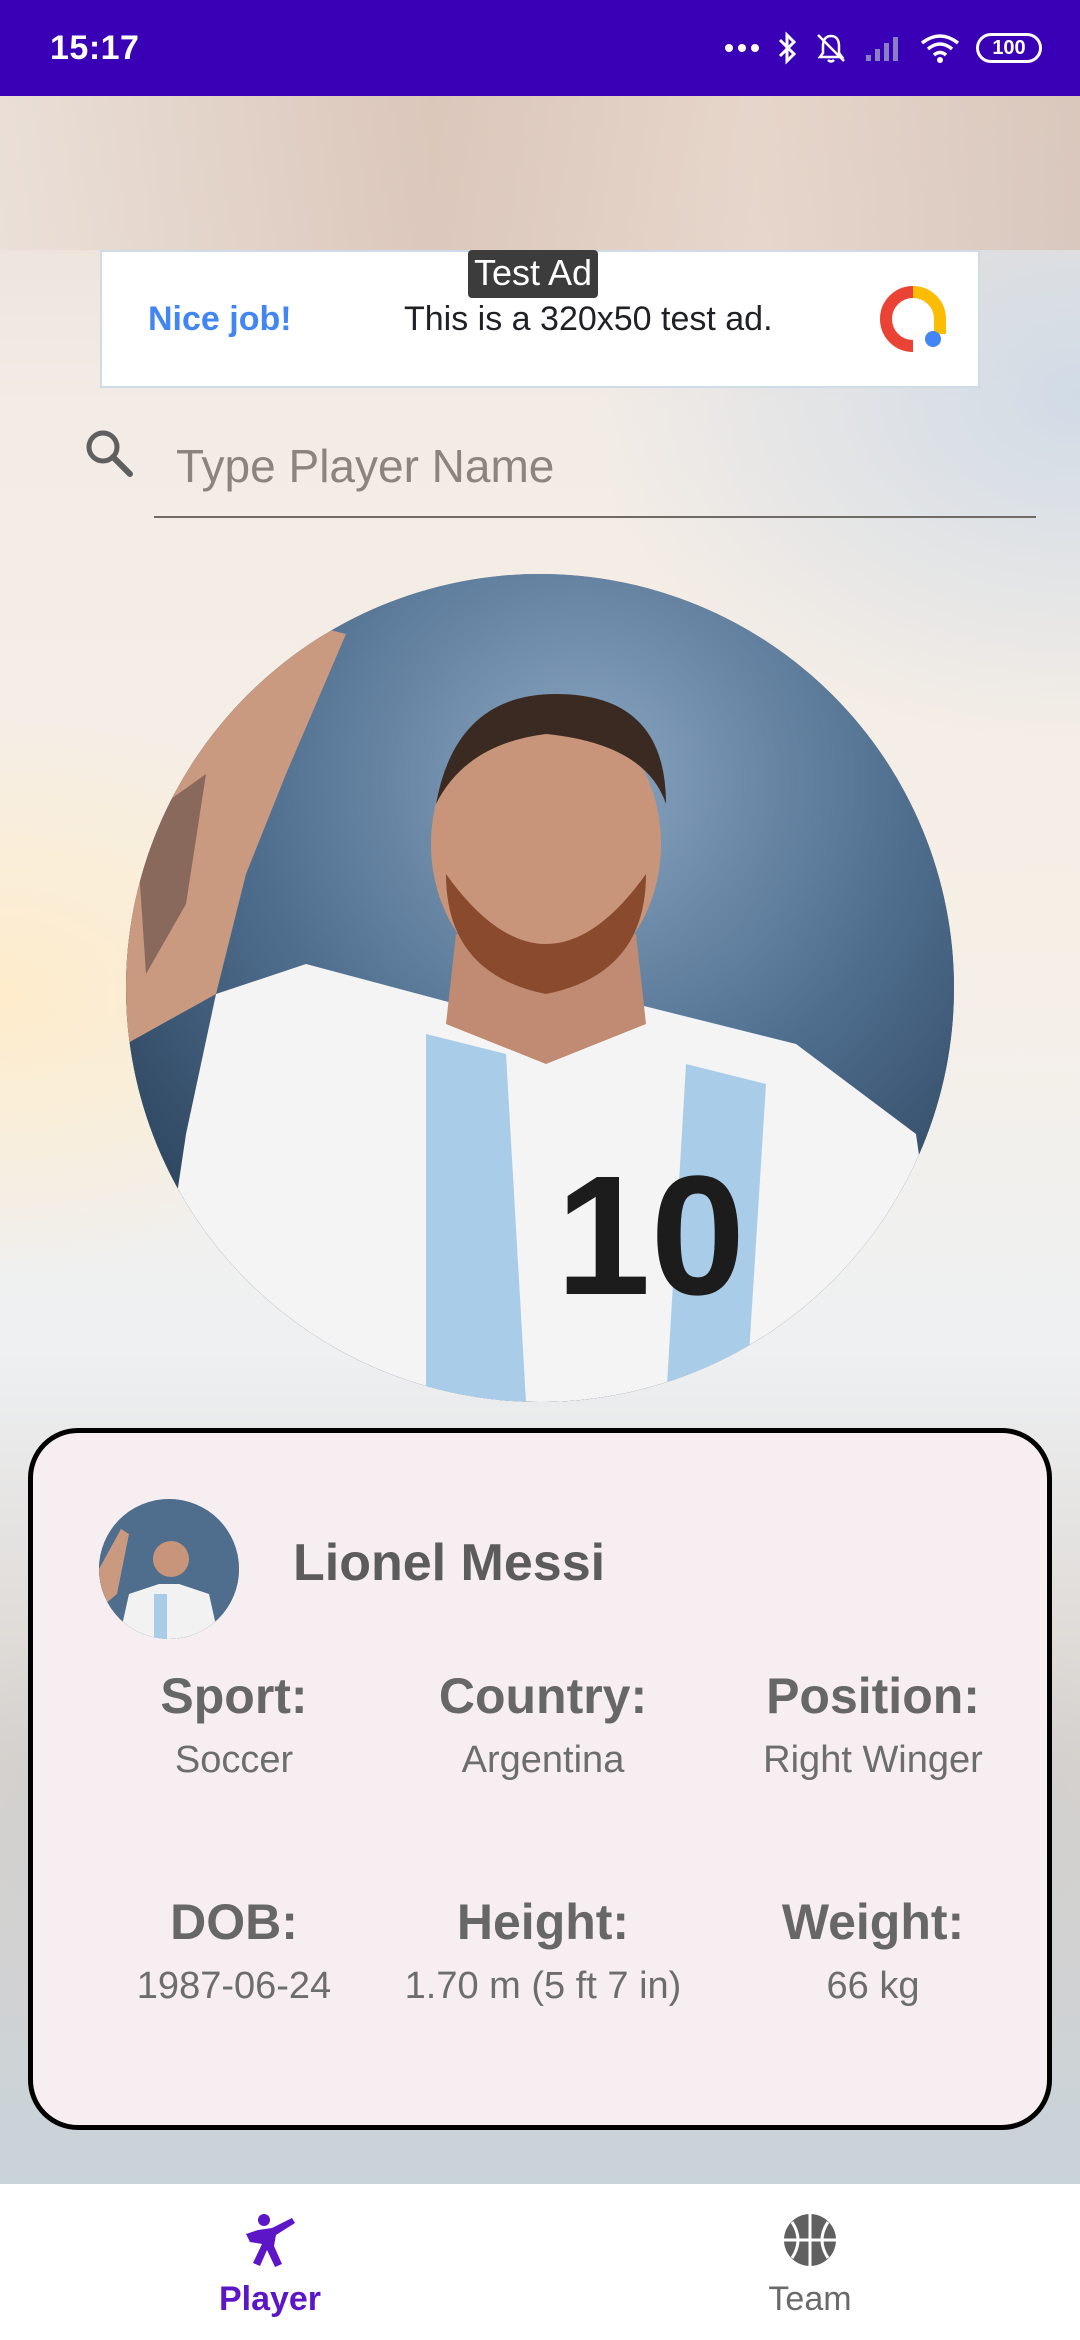  What do you see at coordinates (873, 1922) in the screenshot?
I see `stat-label: Weight:` at bounding box center [873, 1922].